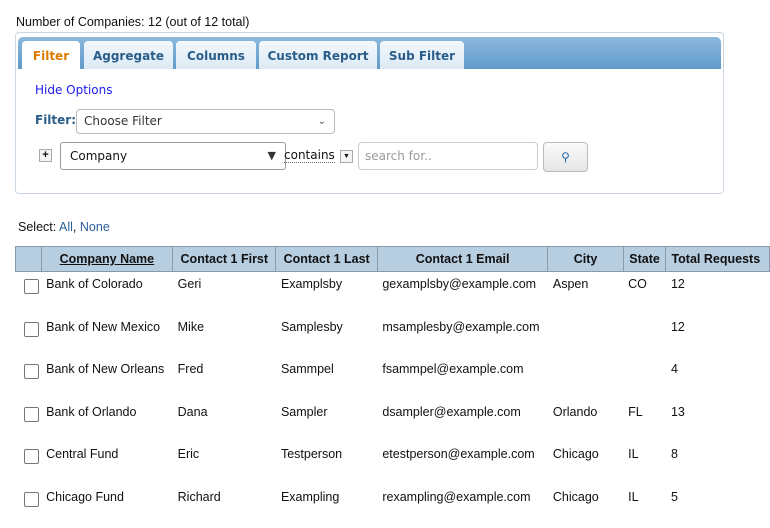  What do you see at coordinates (321, 121) in the screenshot?
I see `chevron-down-icon: ⌄` at bounding box center [321, 121].